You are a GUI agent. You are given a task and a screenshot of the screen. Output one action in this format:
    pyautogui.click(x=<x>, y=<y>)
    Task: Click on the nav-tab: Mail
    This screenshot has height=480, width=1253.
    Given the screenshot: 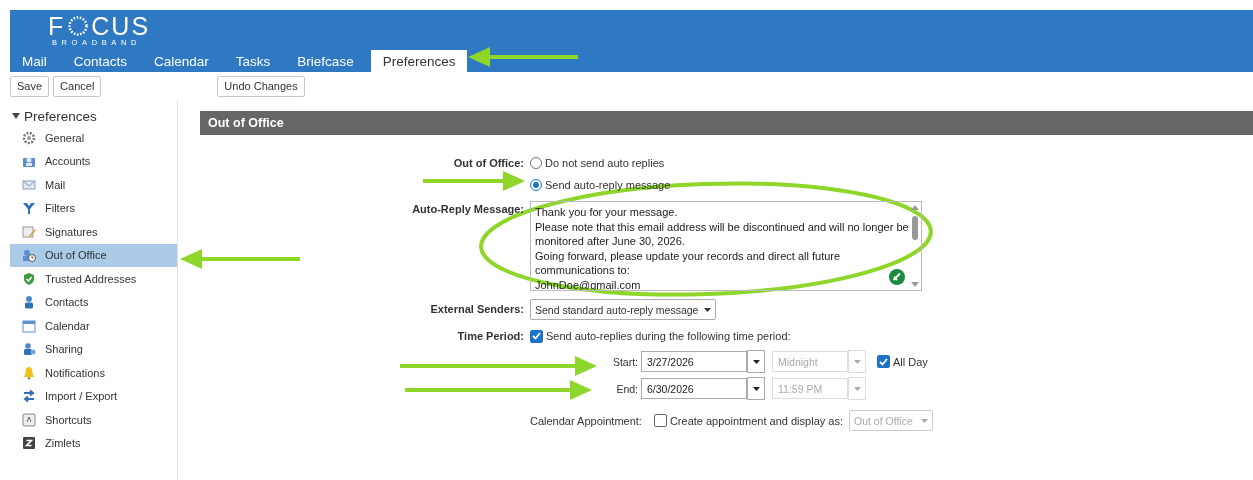 What is the action you would take?
    pyautogui.click(x=34, y=61)
    